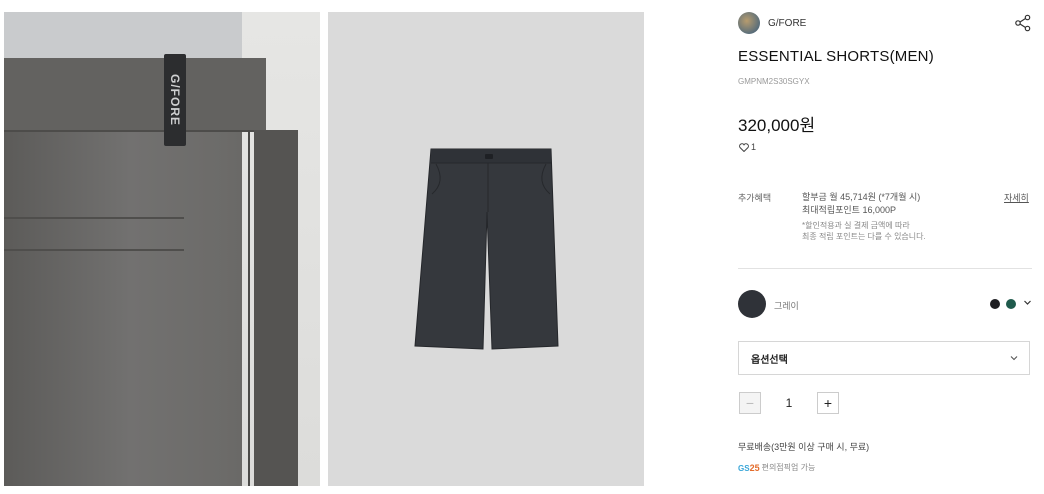 The width and height of the screenshot is (1044, 494). What do you see at coordinates (861, 197) in the screenshot?
I see `installment-text: 할부금 월 45,714원 (*7개월 시)` at bounding box center [861, 197].